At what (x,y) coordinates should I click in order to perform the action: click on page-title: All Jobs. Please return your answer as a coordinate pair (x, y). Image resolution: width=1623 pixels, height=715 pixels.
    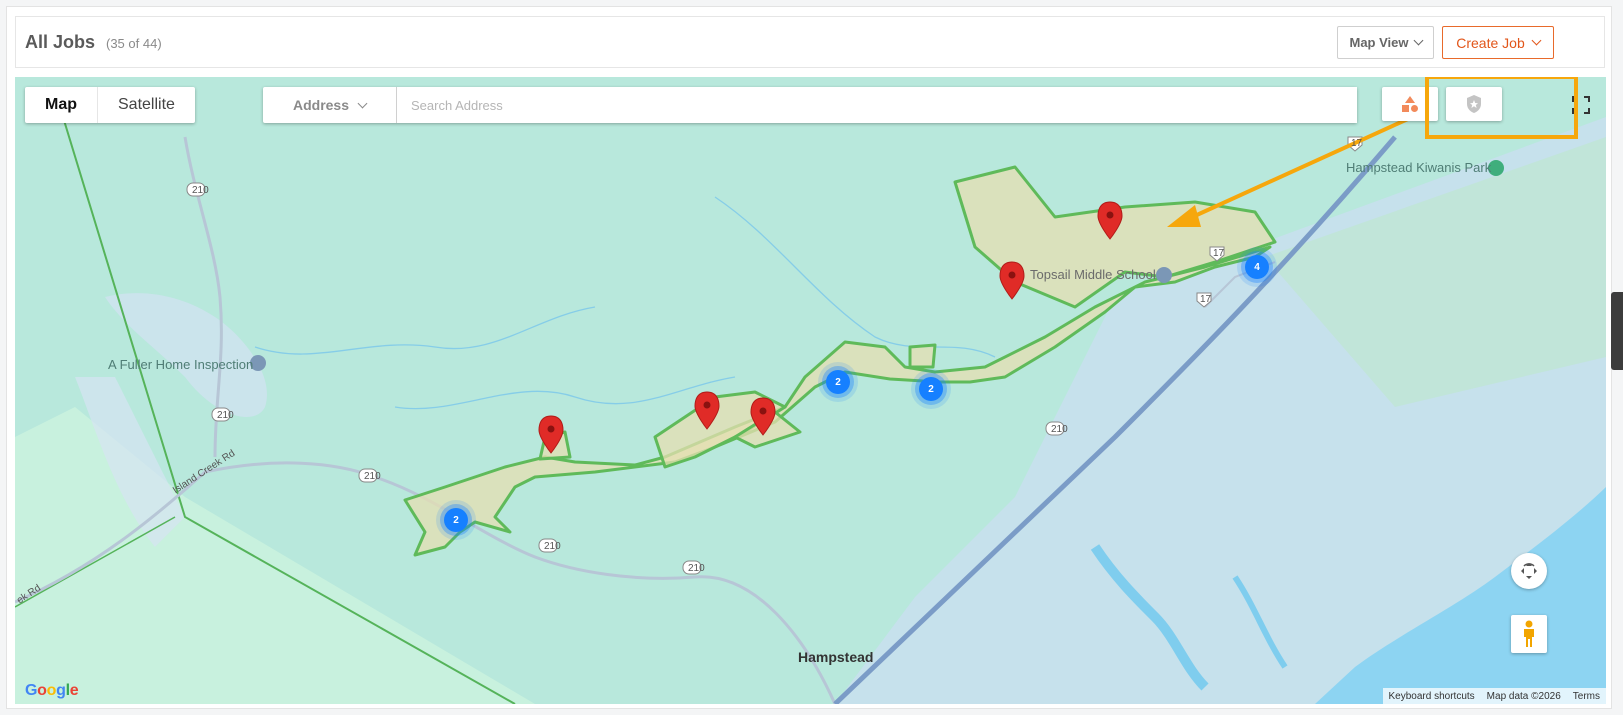
    Looking at the image, I should click on (60, 42).